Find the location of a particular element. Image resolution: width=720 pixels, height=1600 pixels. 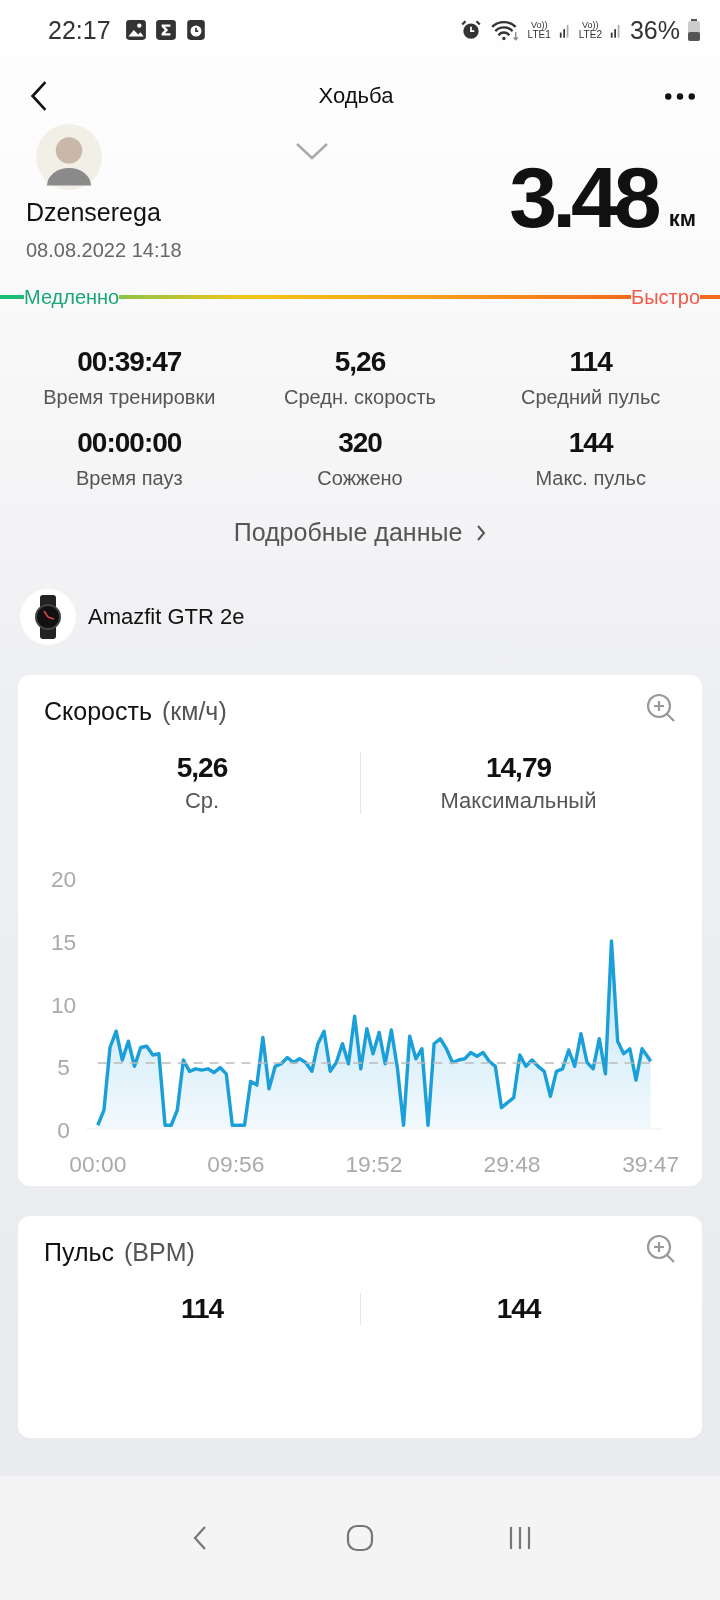

x-tick-label: 29:48 is located at coordinates (512, 1164).